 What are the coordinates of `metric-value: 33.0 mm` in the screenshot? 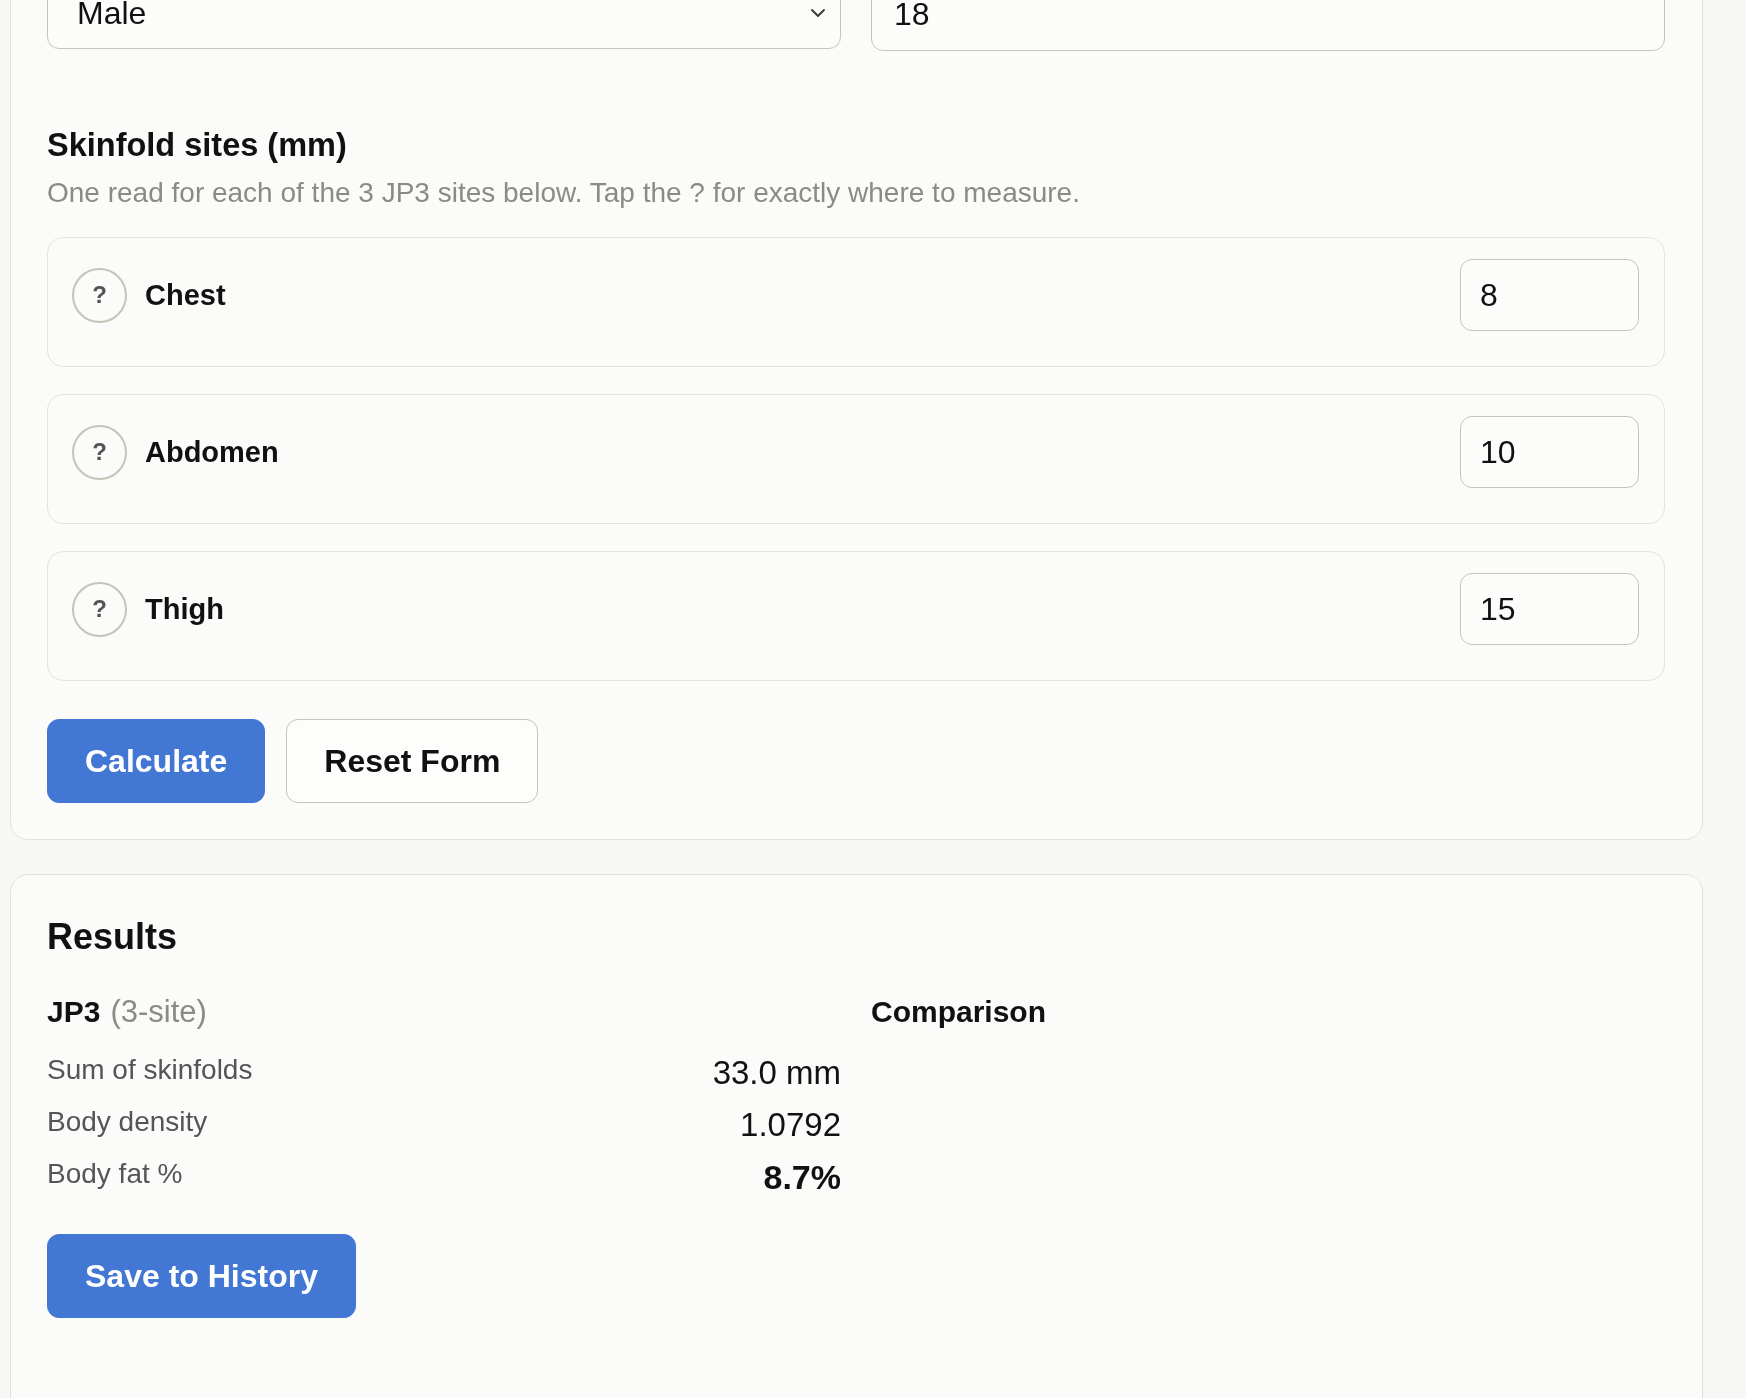 It's located at (776, 1073).